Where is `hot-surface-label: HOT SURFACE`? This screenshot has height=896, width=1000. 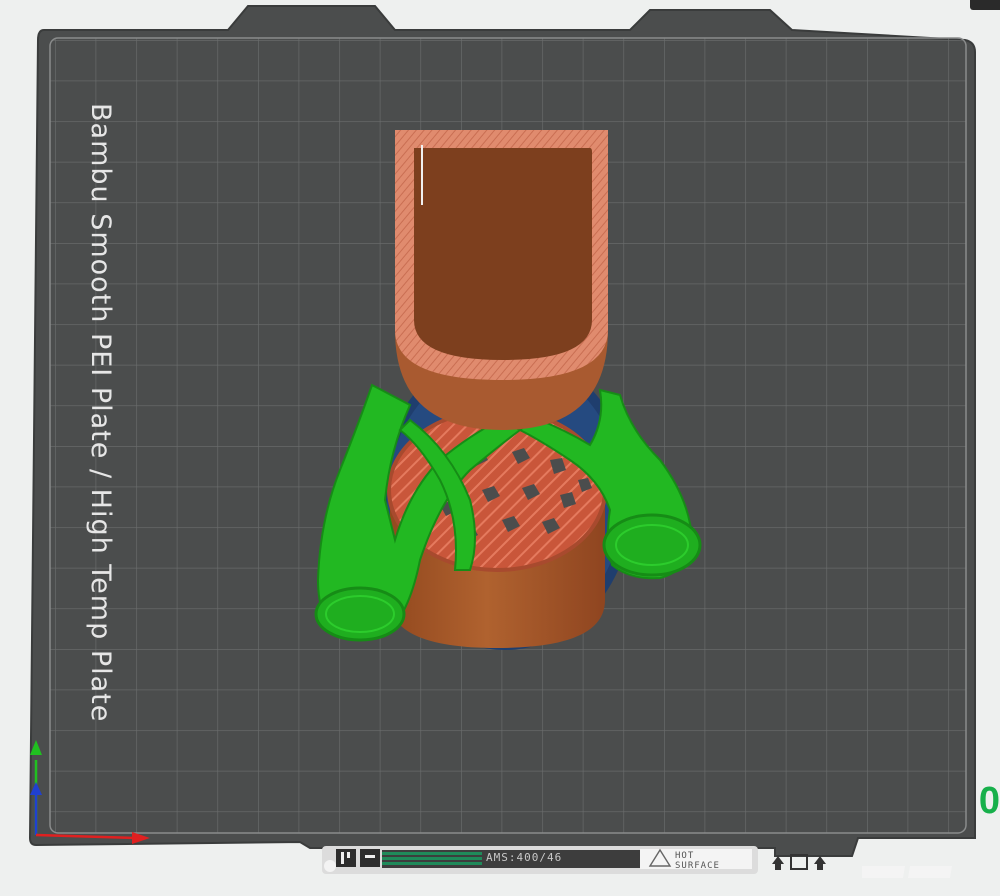
hot-surface-label: HOT SURFACE is located at coordinates (710, 861).